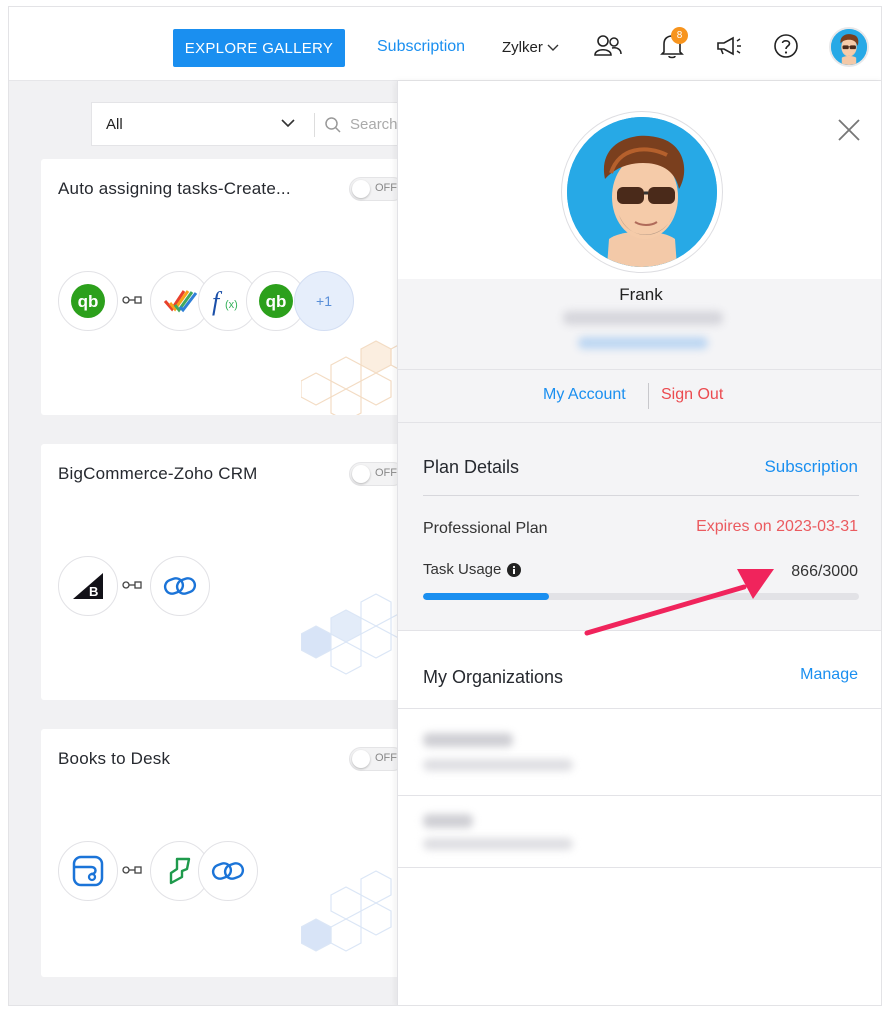  What do you see at coordinates (643, 343) in the screenshot?
I see `blurred-user-id` at bounding box center [643, 343].